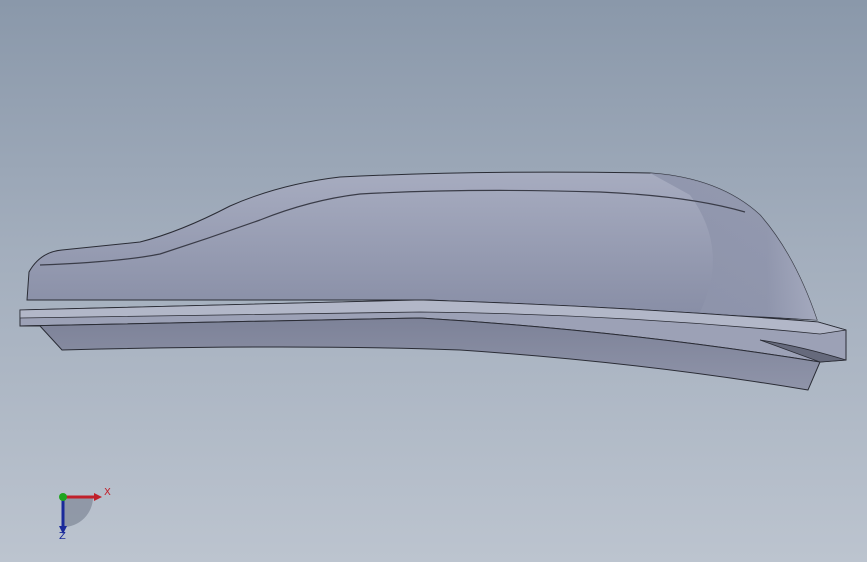  Describe the element at coordinates (85, 514) in the screenshot. I see `axis-triad: X Z` at that location.